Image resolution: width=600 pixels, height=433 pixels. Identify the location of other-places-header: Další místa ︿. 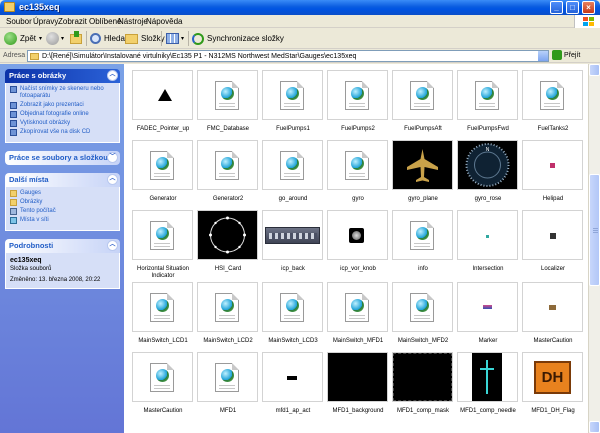
(62, 180).